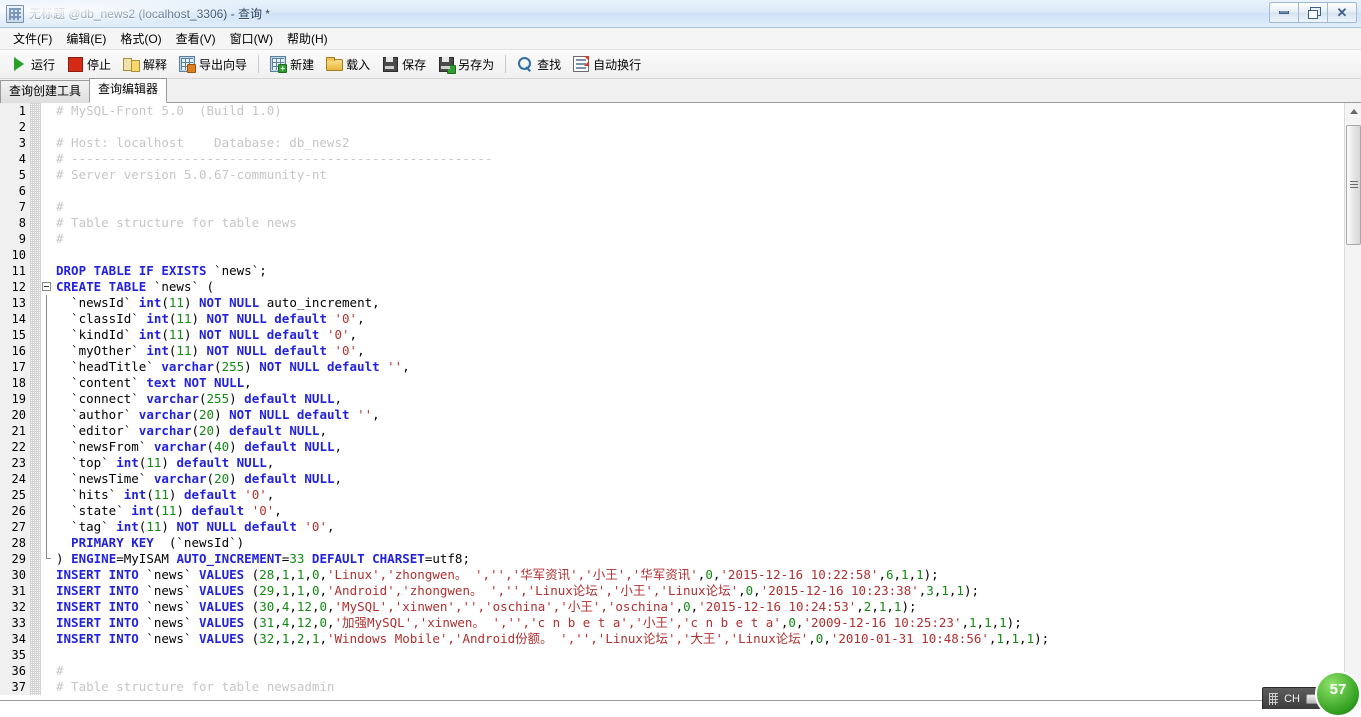 Image resolution: width=1361 pixels, height=717 pixels. What do you see at coordinates (672, 671) in the screenshot?
I see `code-line: 36#` at bounding box center [672, 671].